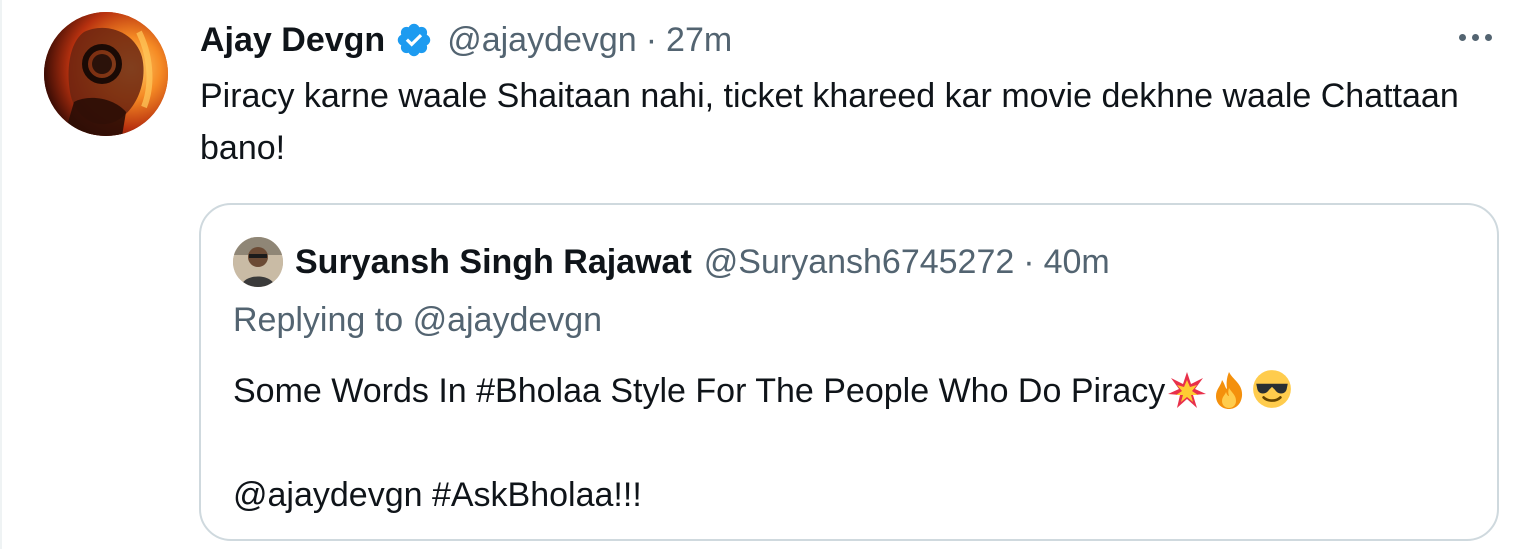  I want to click on timeline-divider, so click(1, 274).